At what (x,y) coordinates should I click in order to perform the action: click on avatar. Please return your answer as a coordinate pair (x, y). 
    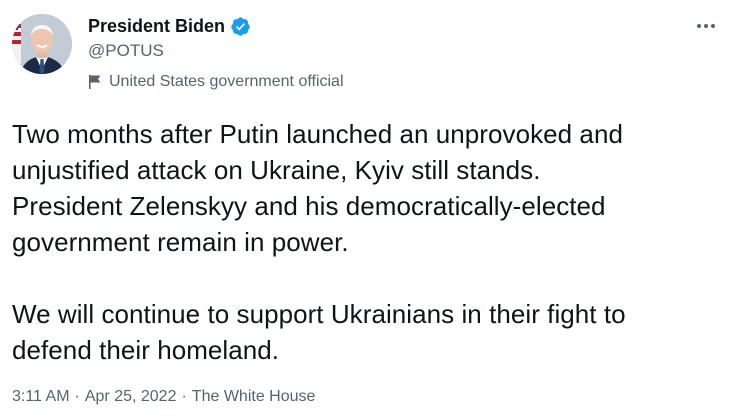
    Looking at the image, I should click on (42, 44).